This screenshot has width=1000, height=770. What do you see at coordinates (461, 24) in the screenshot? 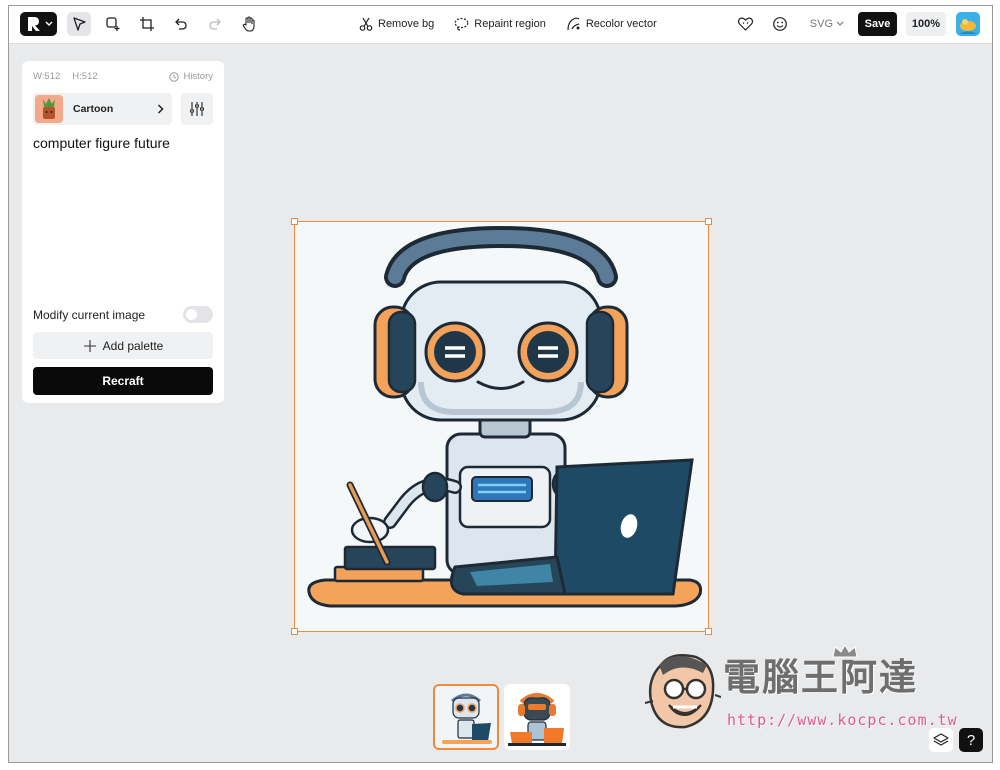
I see `lasso-icon` at bounding box center [461, 24].